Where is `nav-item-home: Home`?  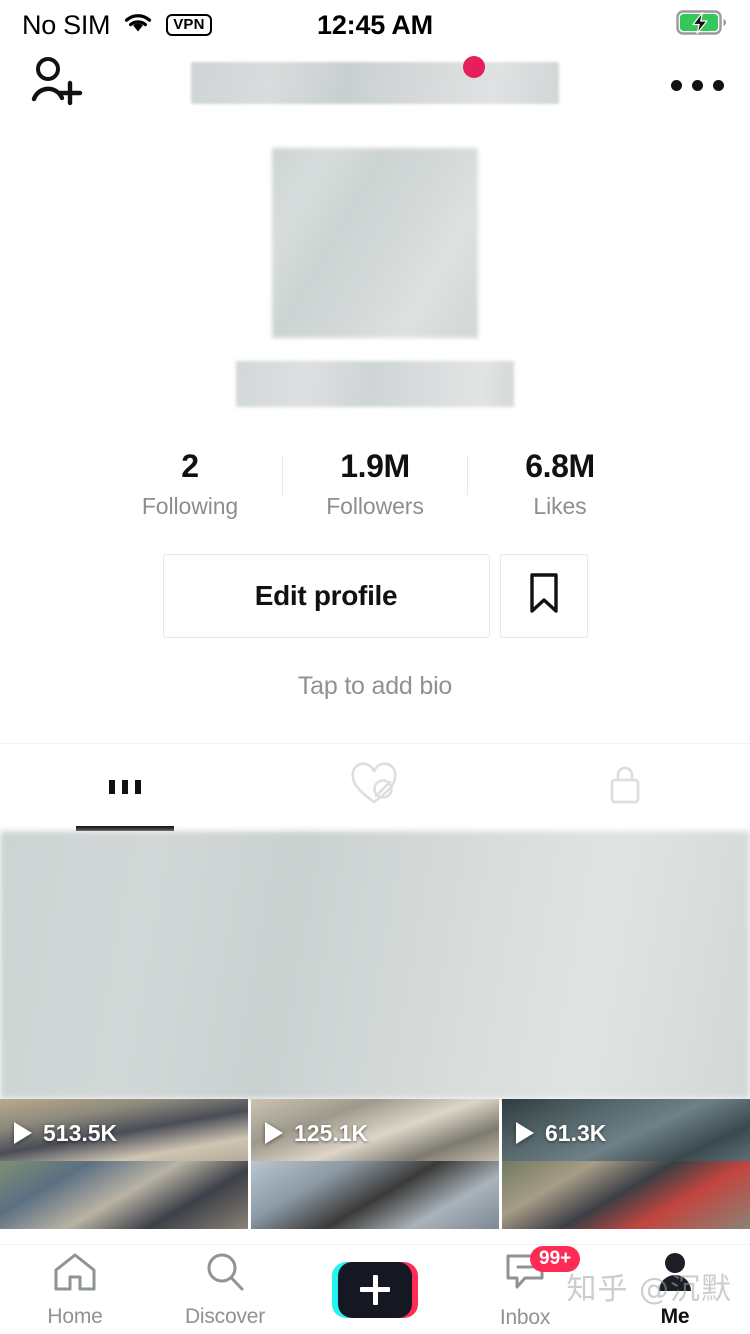
nav-item-home: Home is located at coordinates (75, 1290).